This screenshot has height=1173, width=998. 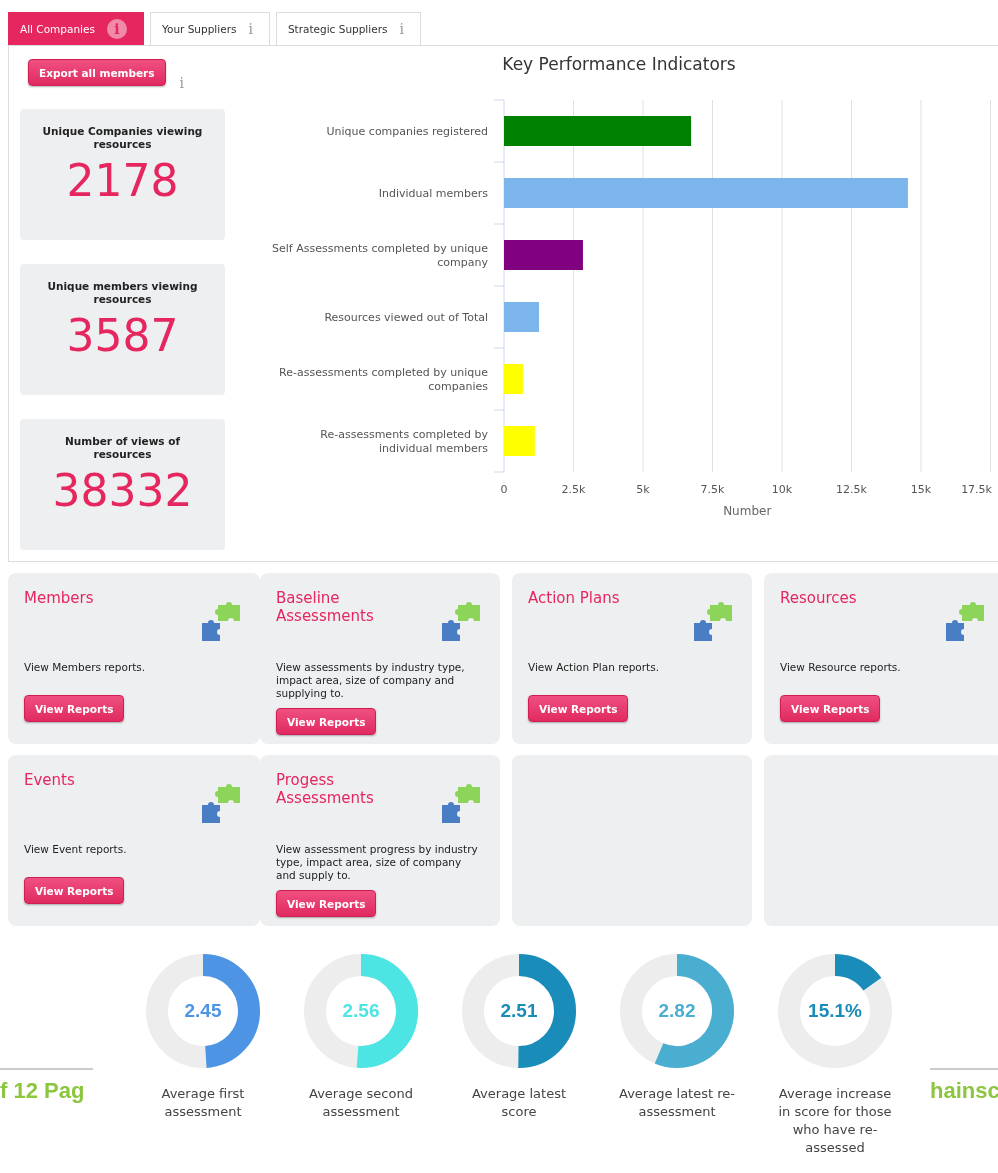 I want to click on stat-value: 3587, so click(x=122, y=335).